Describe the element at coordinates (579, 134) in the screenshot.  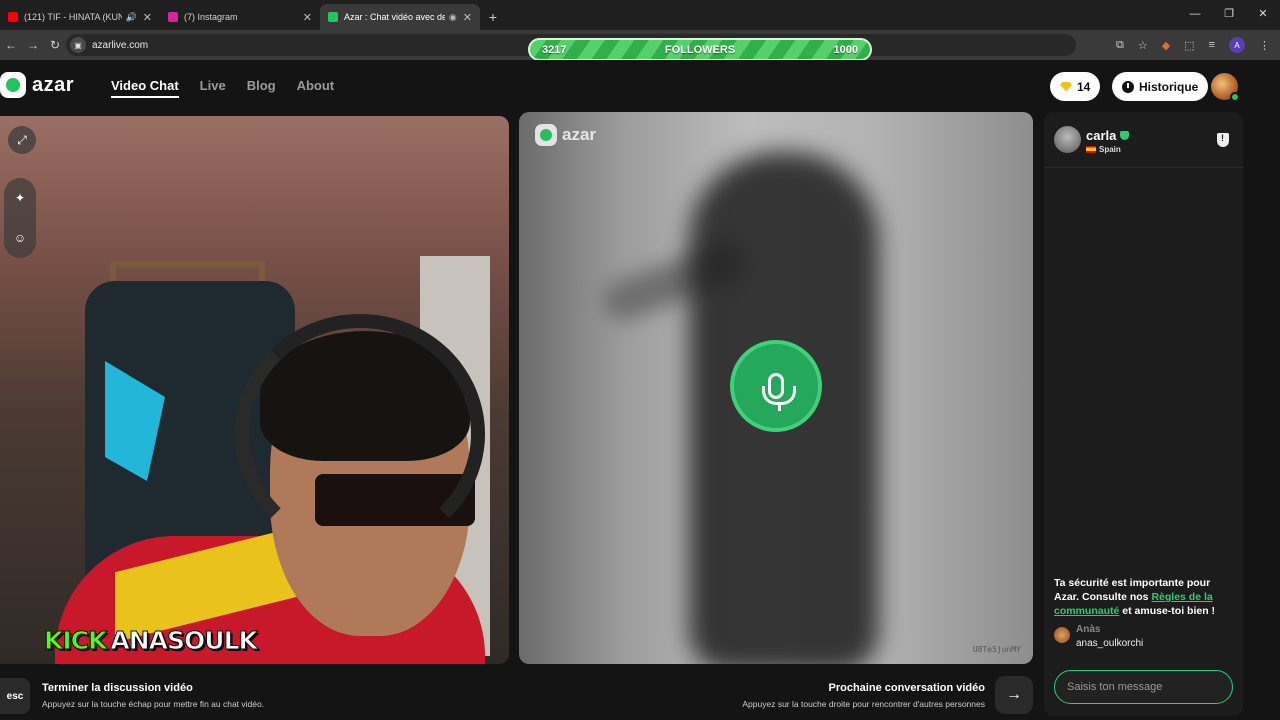
I see `watermark-text: azar` at that location.